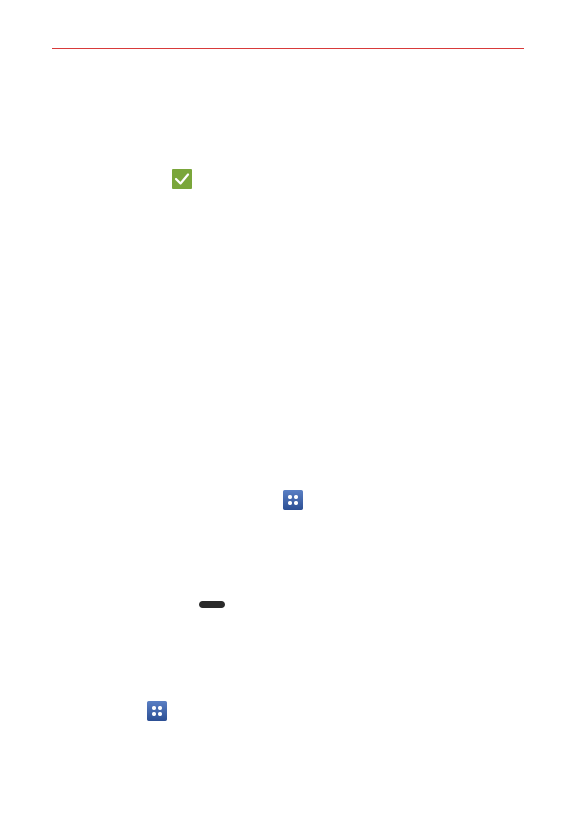 The image size is (576, 828). Describe the element at coordinates (182, 179) in the screenshot. I see `checkmark-icon` at that location.